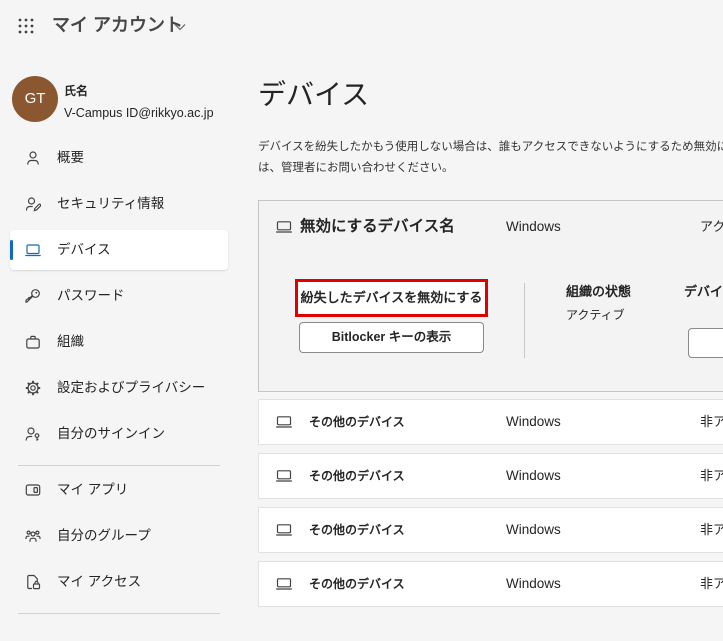  I want to click on apps-icon, so click(33, 490).